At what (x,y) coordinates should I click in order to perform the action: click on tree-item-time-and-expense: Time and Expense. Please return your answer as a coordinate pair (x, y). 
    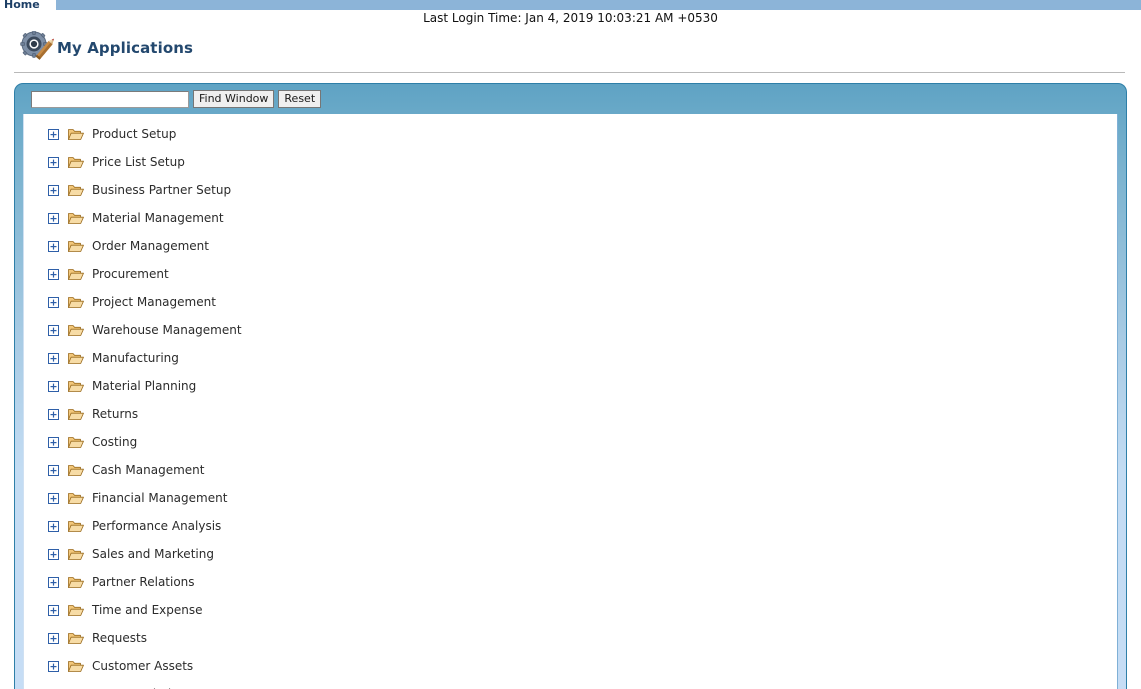
    Looking at the image, I should click on (570, 610).